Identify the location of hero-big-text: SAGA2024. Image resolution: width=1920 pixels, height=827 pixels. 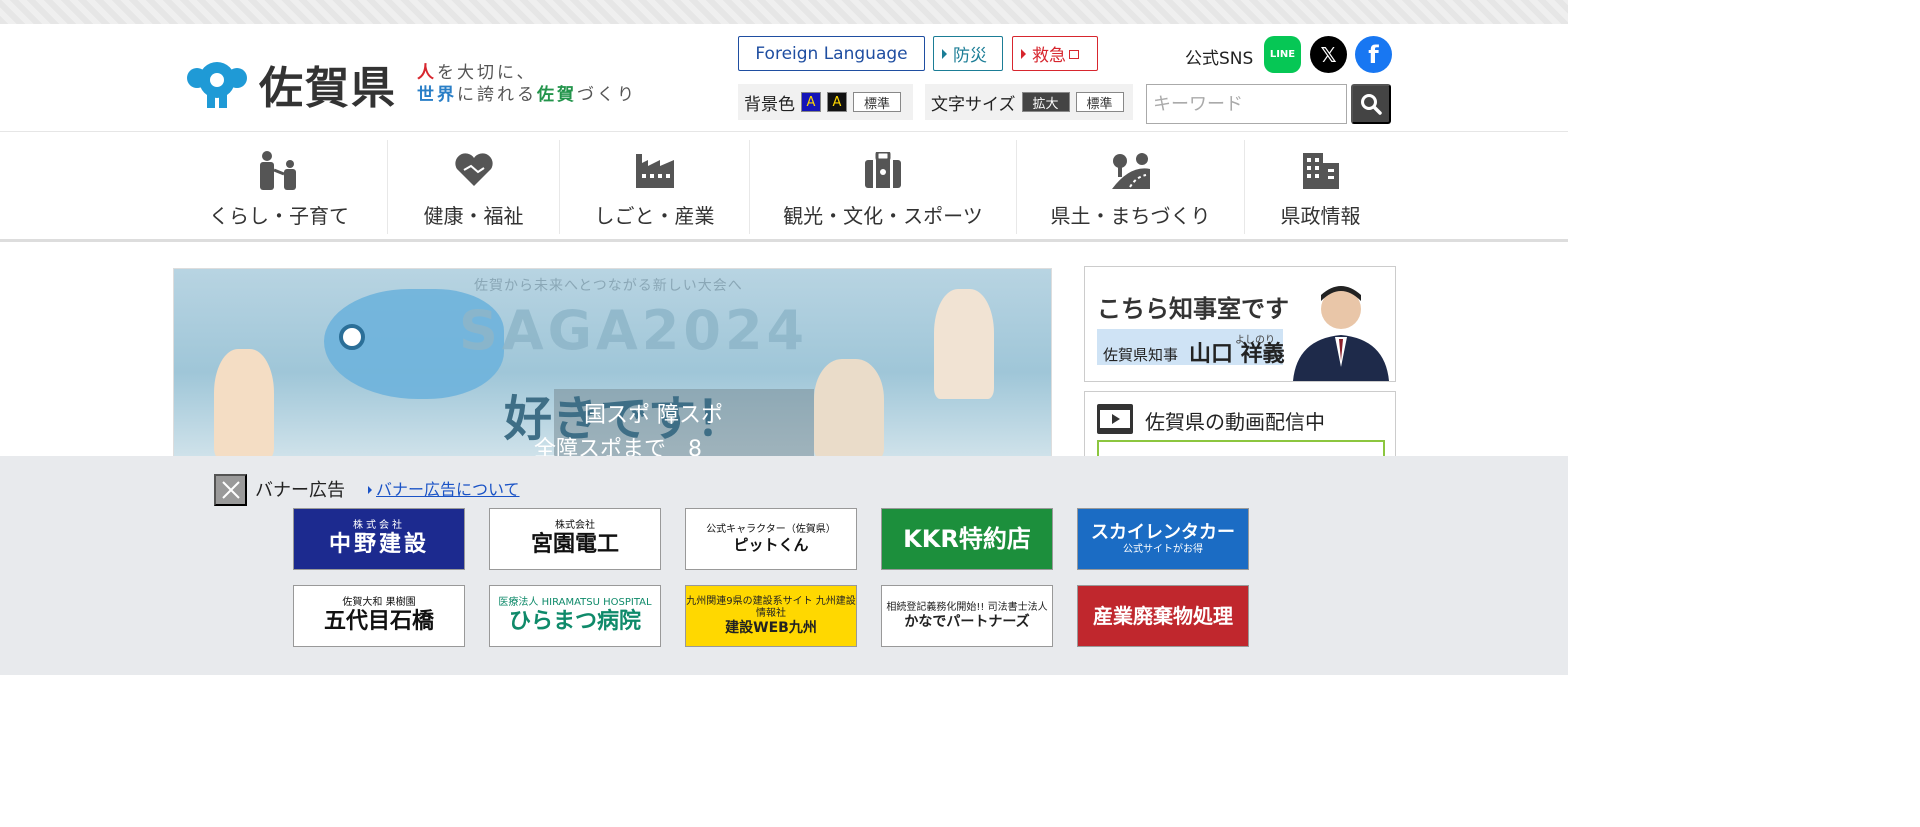
(634, 330).